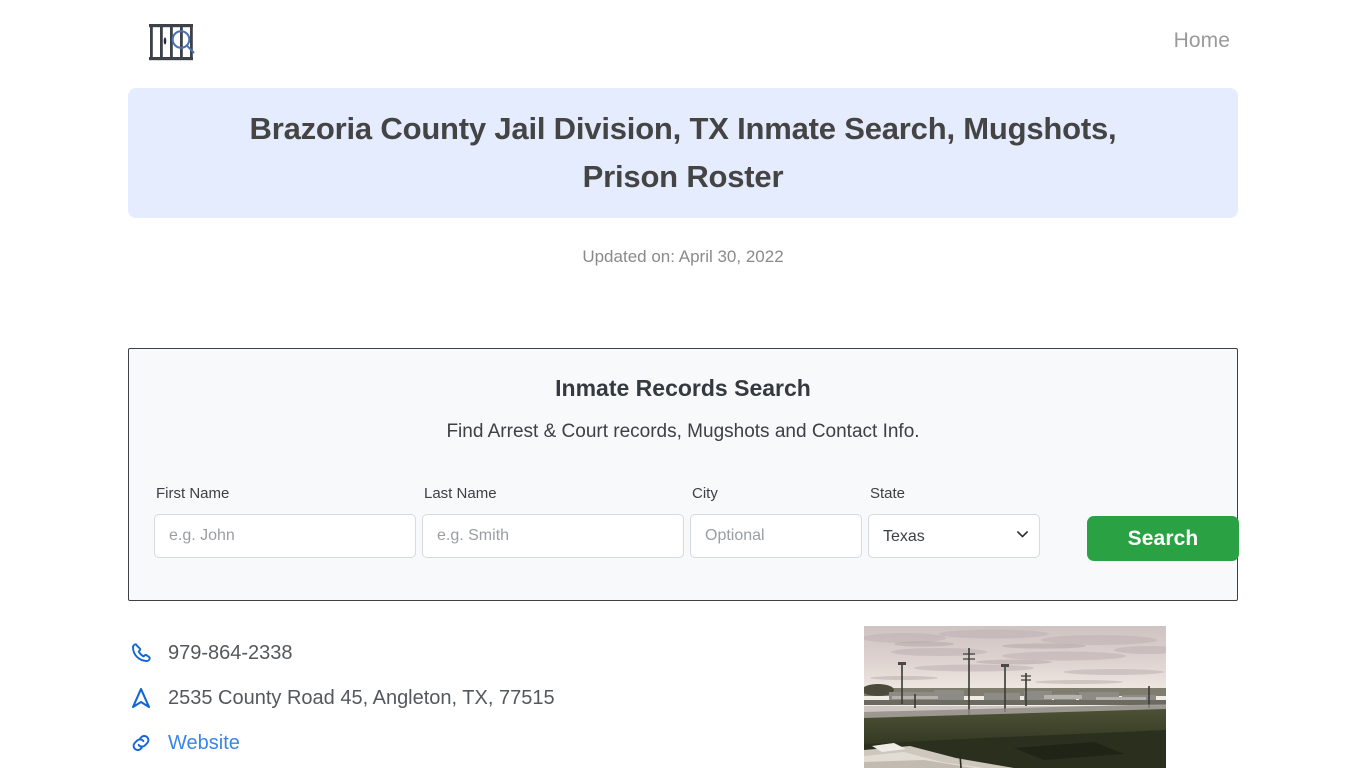  I want to click on last-name-label: Last Name, so click(460, 493).